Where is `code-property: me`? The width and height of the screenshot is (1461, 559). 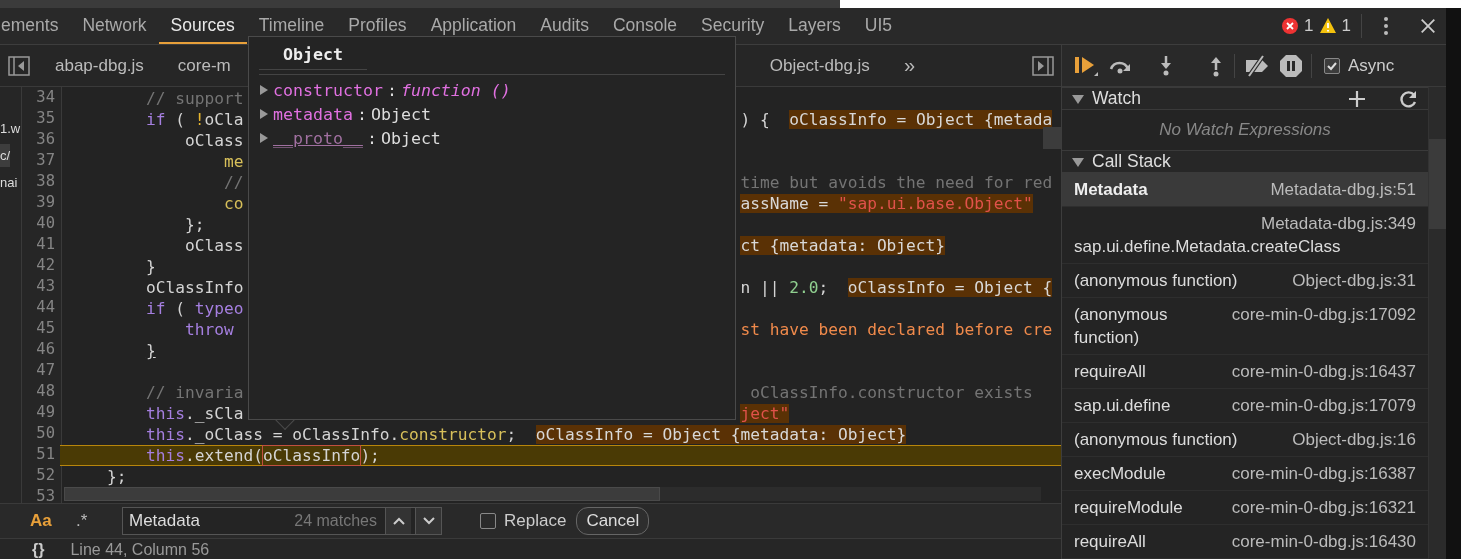 code-property: me is located at coordinates (233, 161).